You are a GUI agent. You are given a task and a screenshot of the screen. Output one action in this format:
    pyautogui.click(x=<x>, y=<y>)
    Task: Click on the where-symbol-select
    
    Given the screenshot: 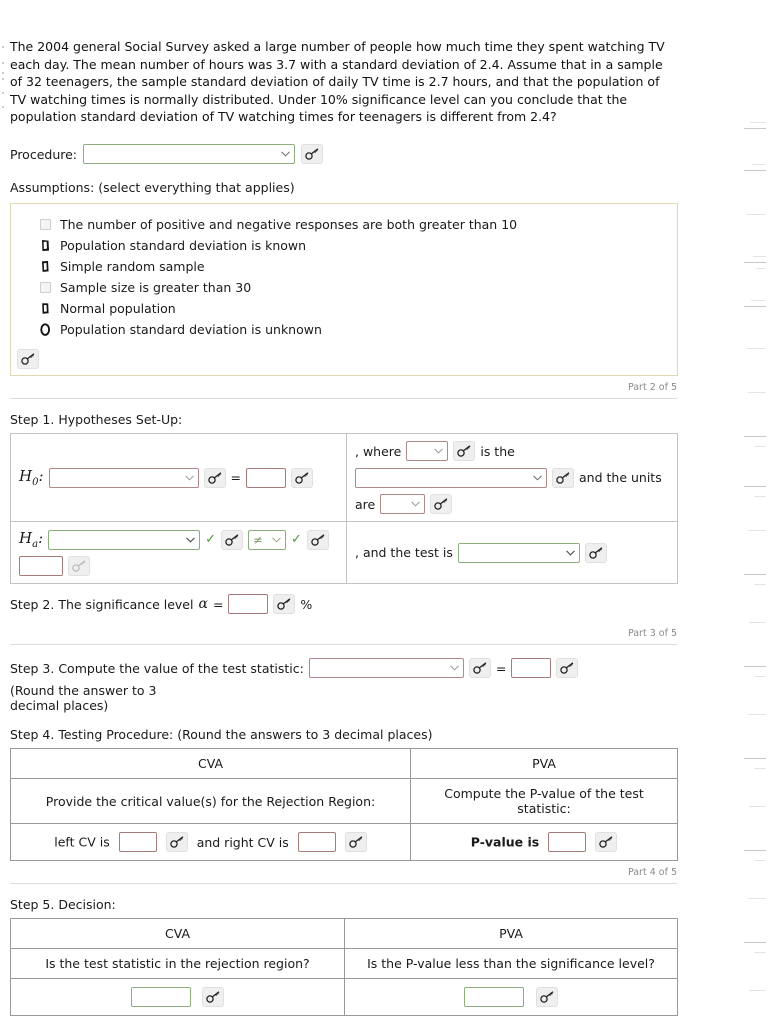 What is the action you would take?
    pyautogui.click(x=427, y=451)
    